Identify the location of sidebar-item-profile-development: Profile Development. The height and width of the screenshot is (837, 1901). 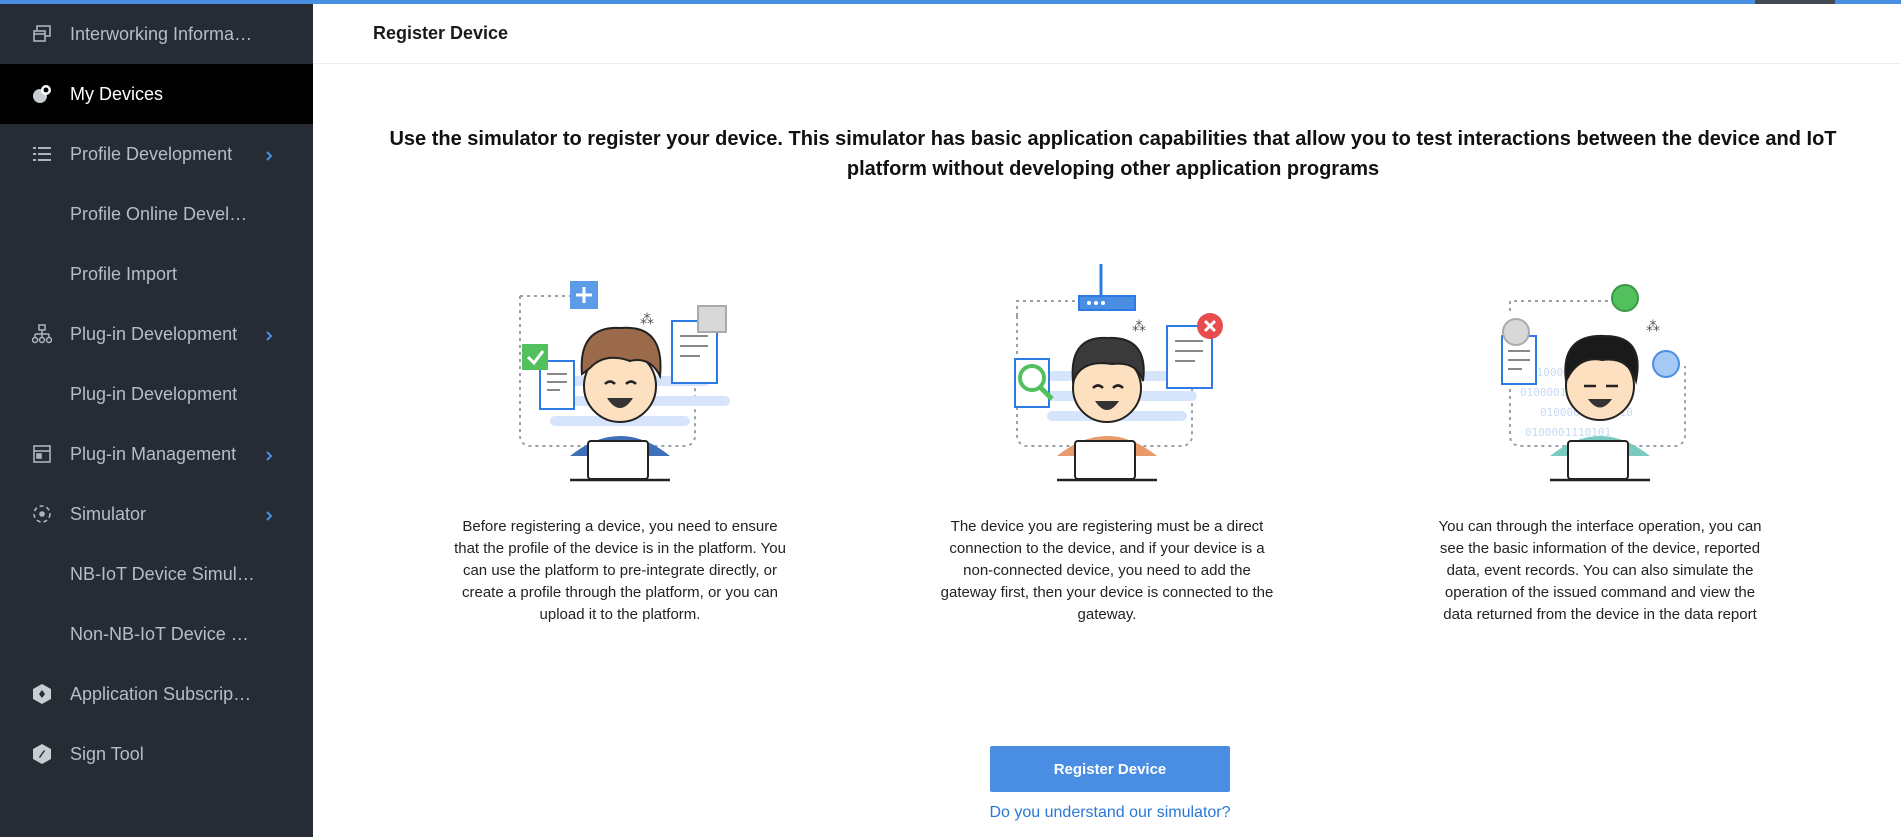
(156, 154).